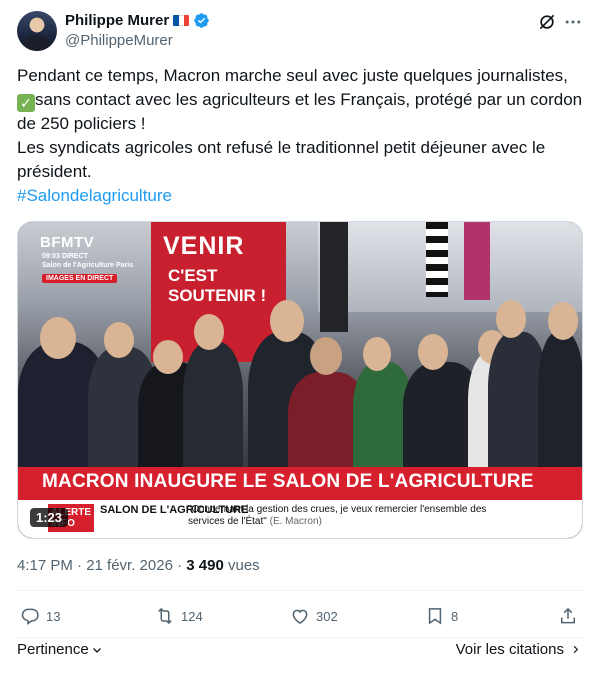  I want to click on quote-author: (E. Macron), so click(295, 521).